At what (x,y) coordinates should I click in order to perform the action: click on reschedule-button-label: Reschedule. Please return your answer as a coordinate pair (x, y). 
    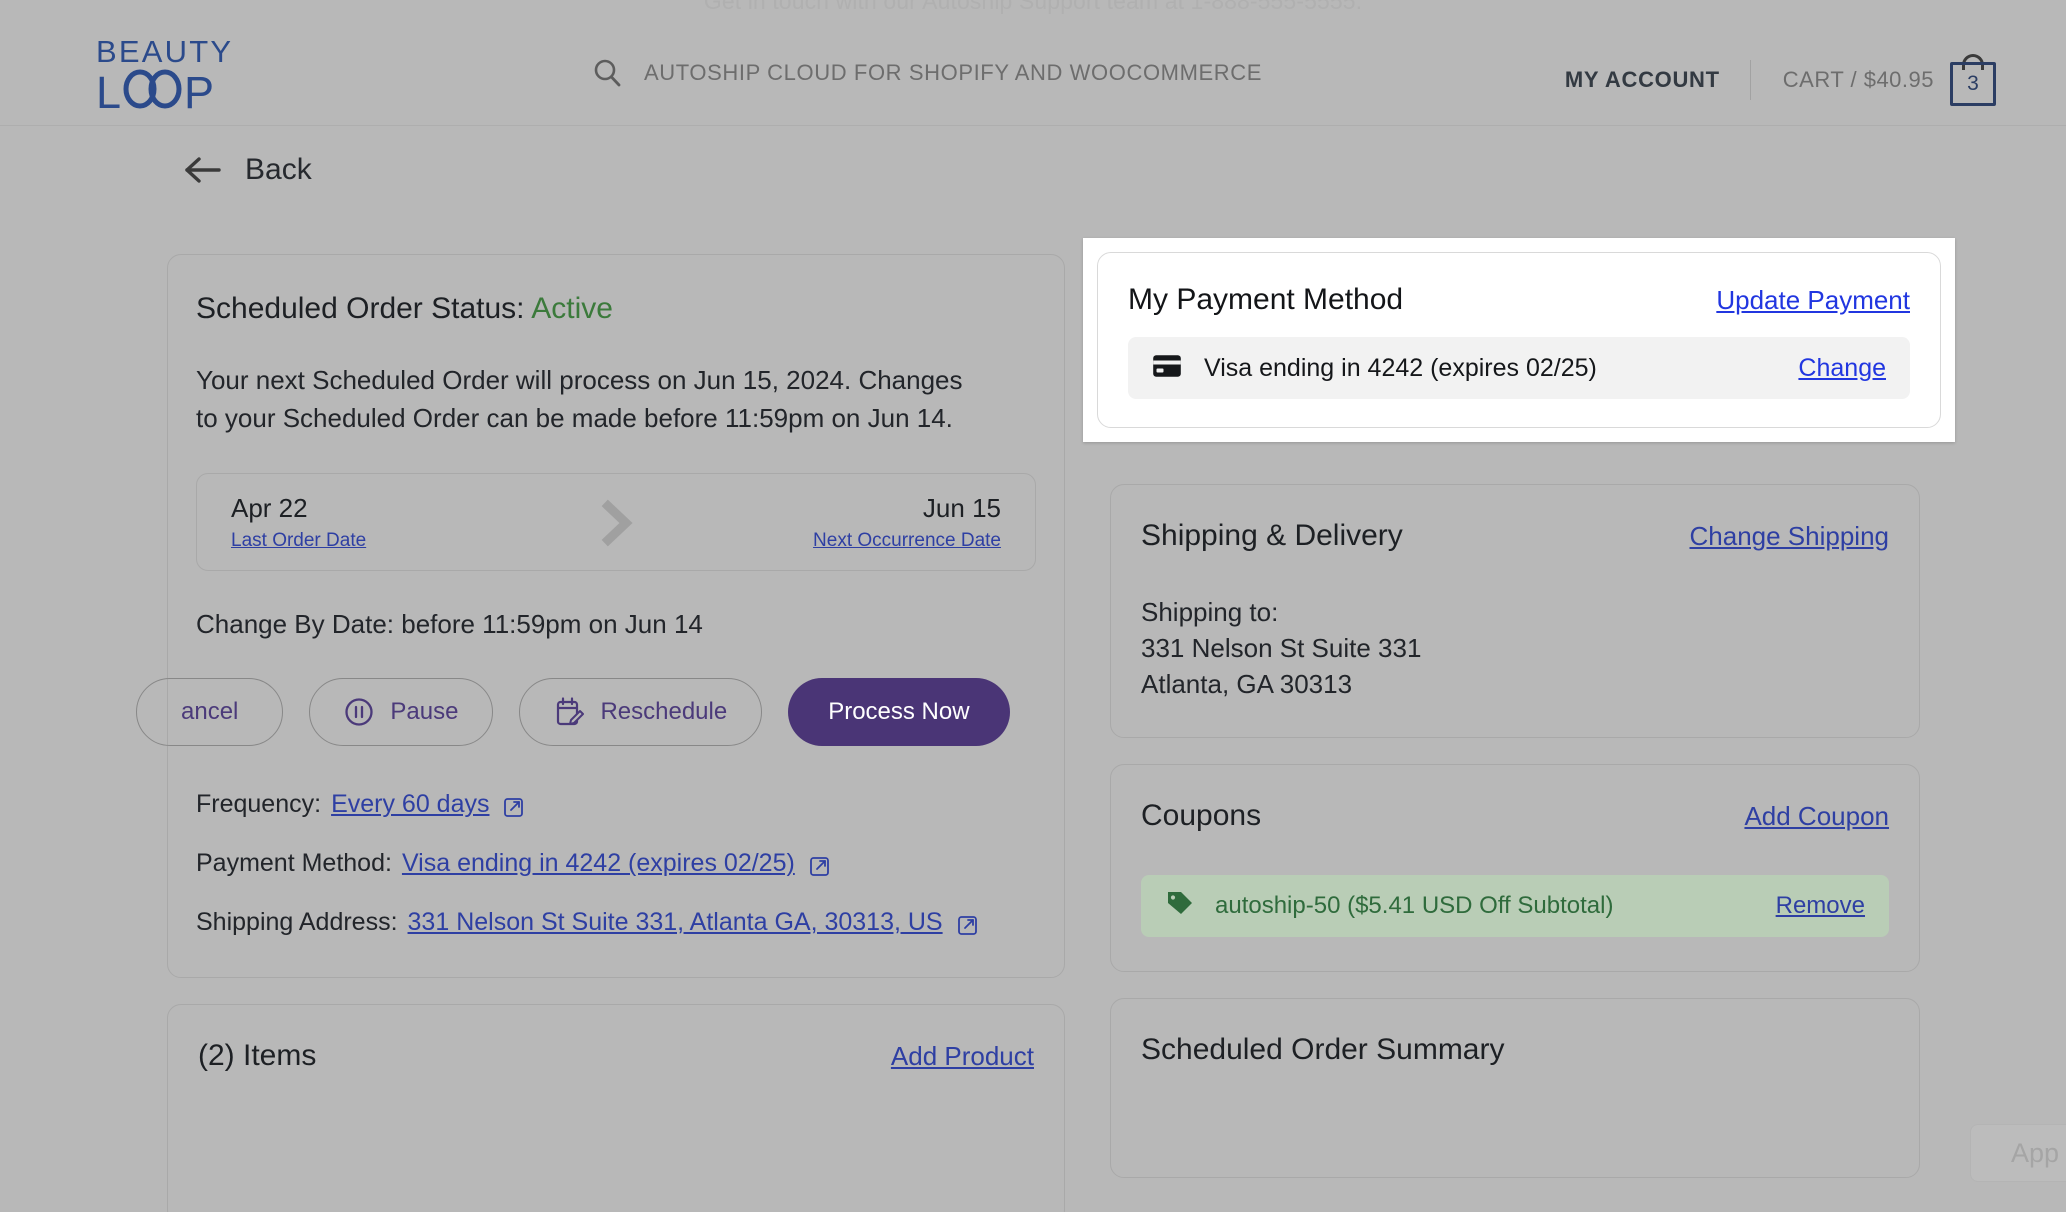
    Looking at the image, I should click on (664, 712).